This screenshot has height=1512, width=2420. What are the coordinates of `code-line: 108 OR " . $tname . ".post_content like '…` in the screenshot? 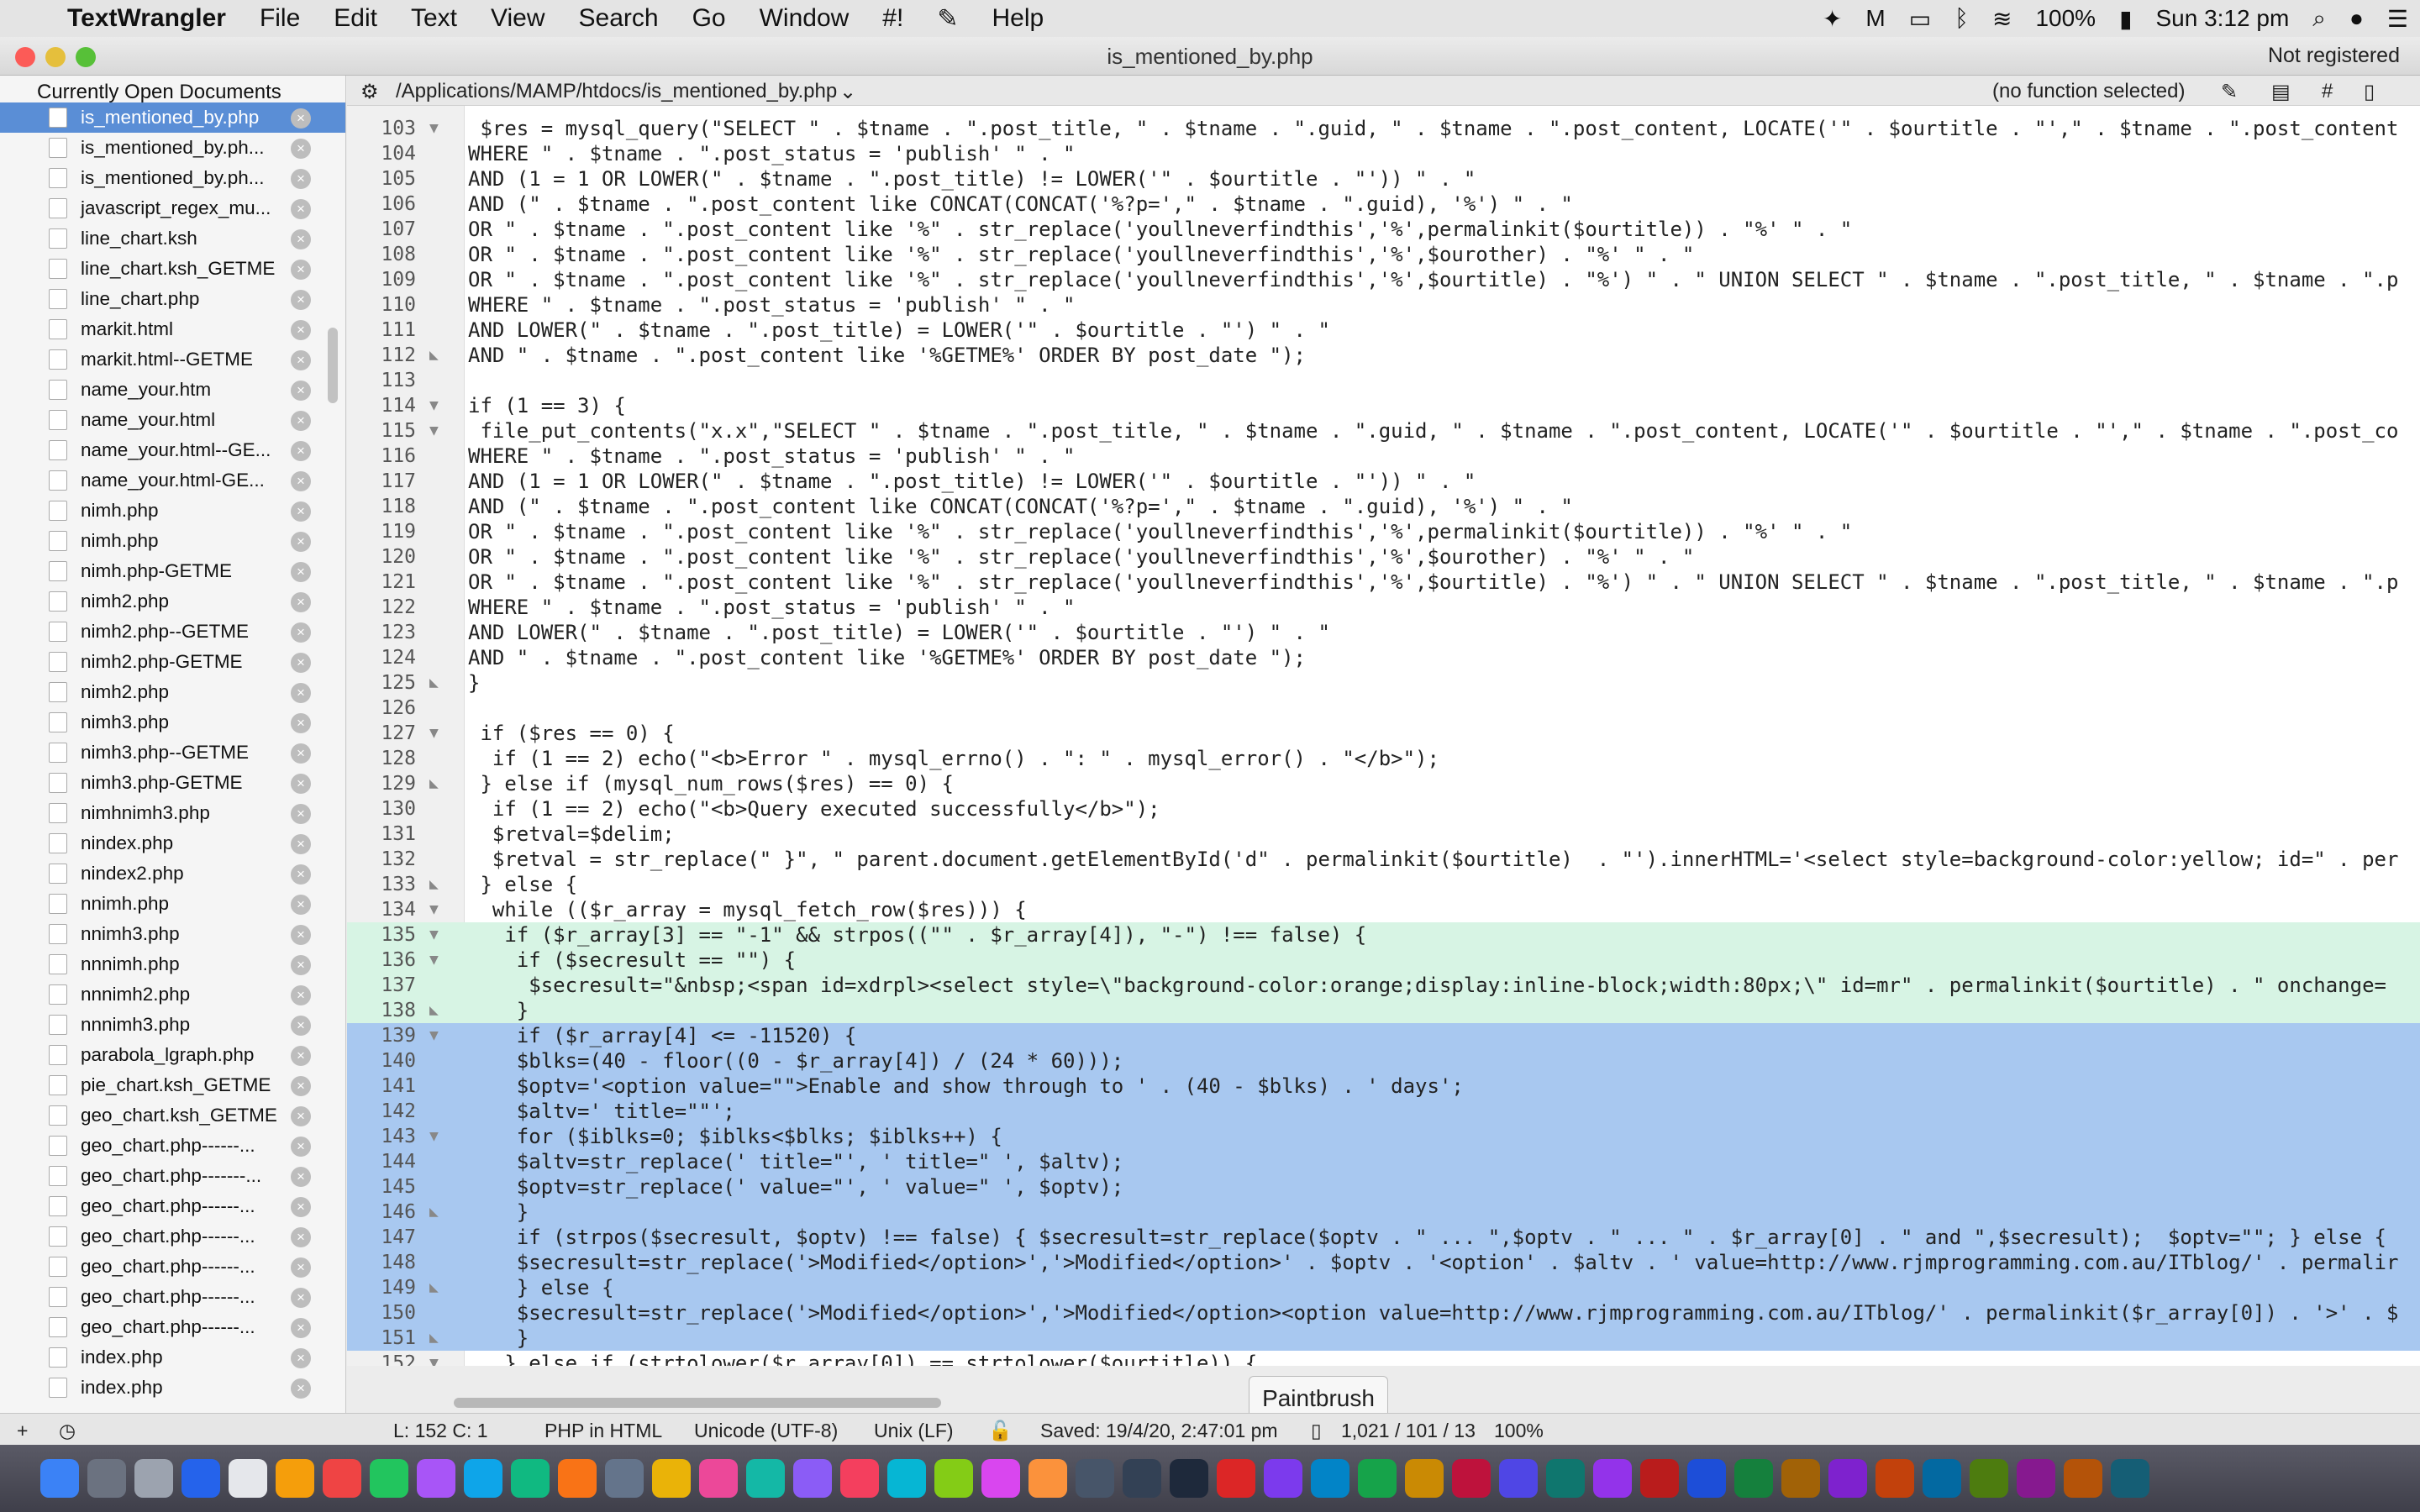 It's located at (1383, 254).